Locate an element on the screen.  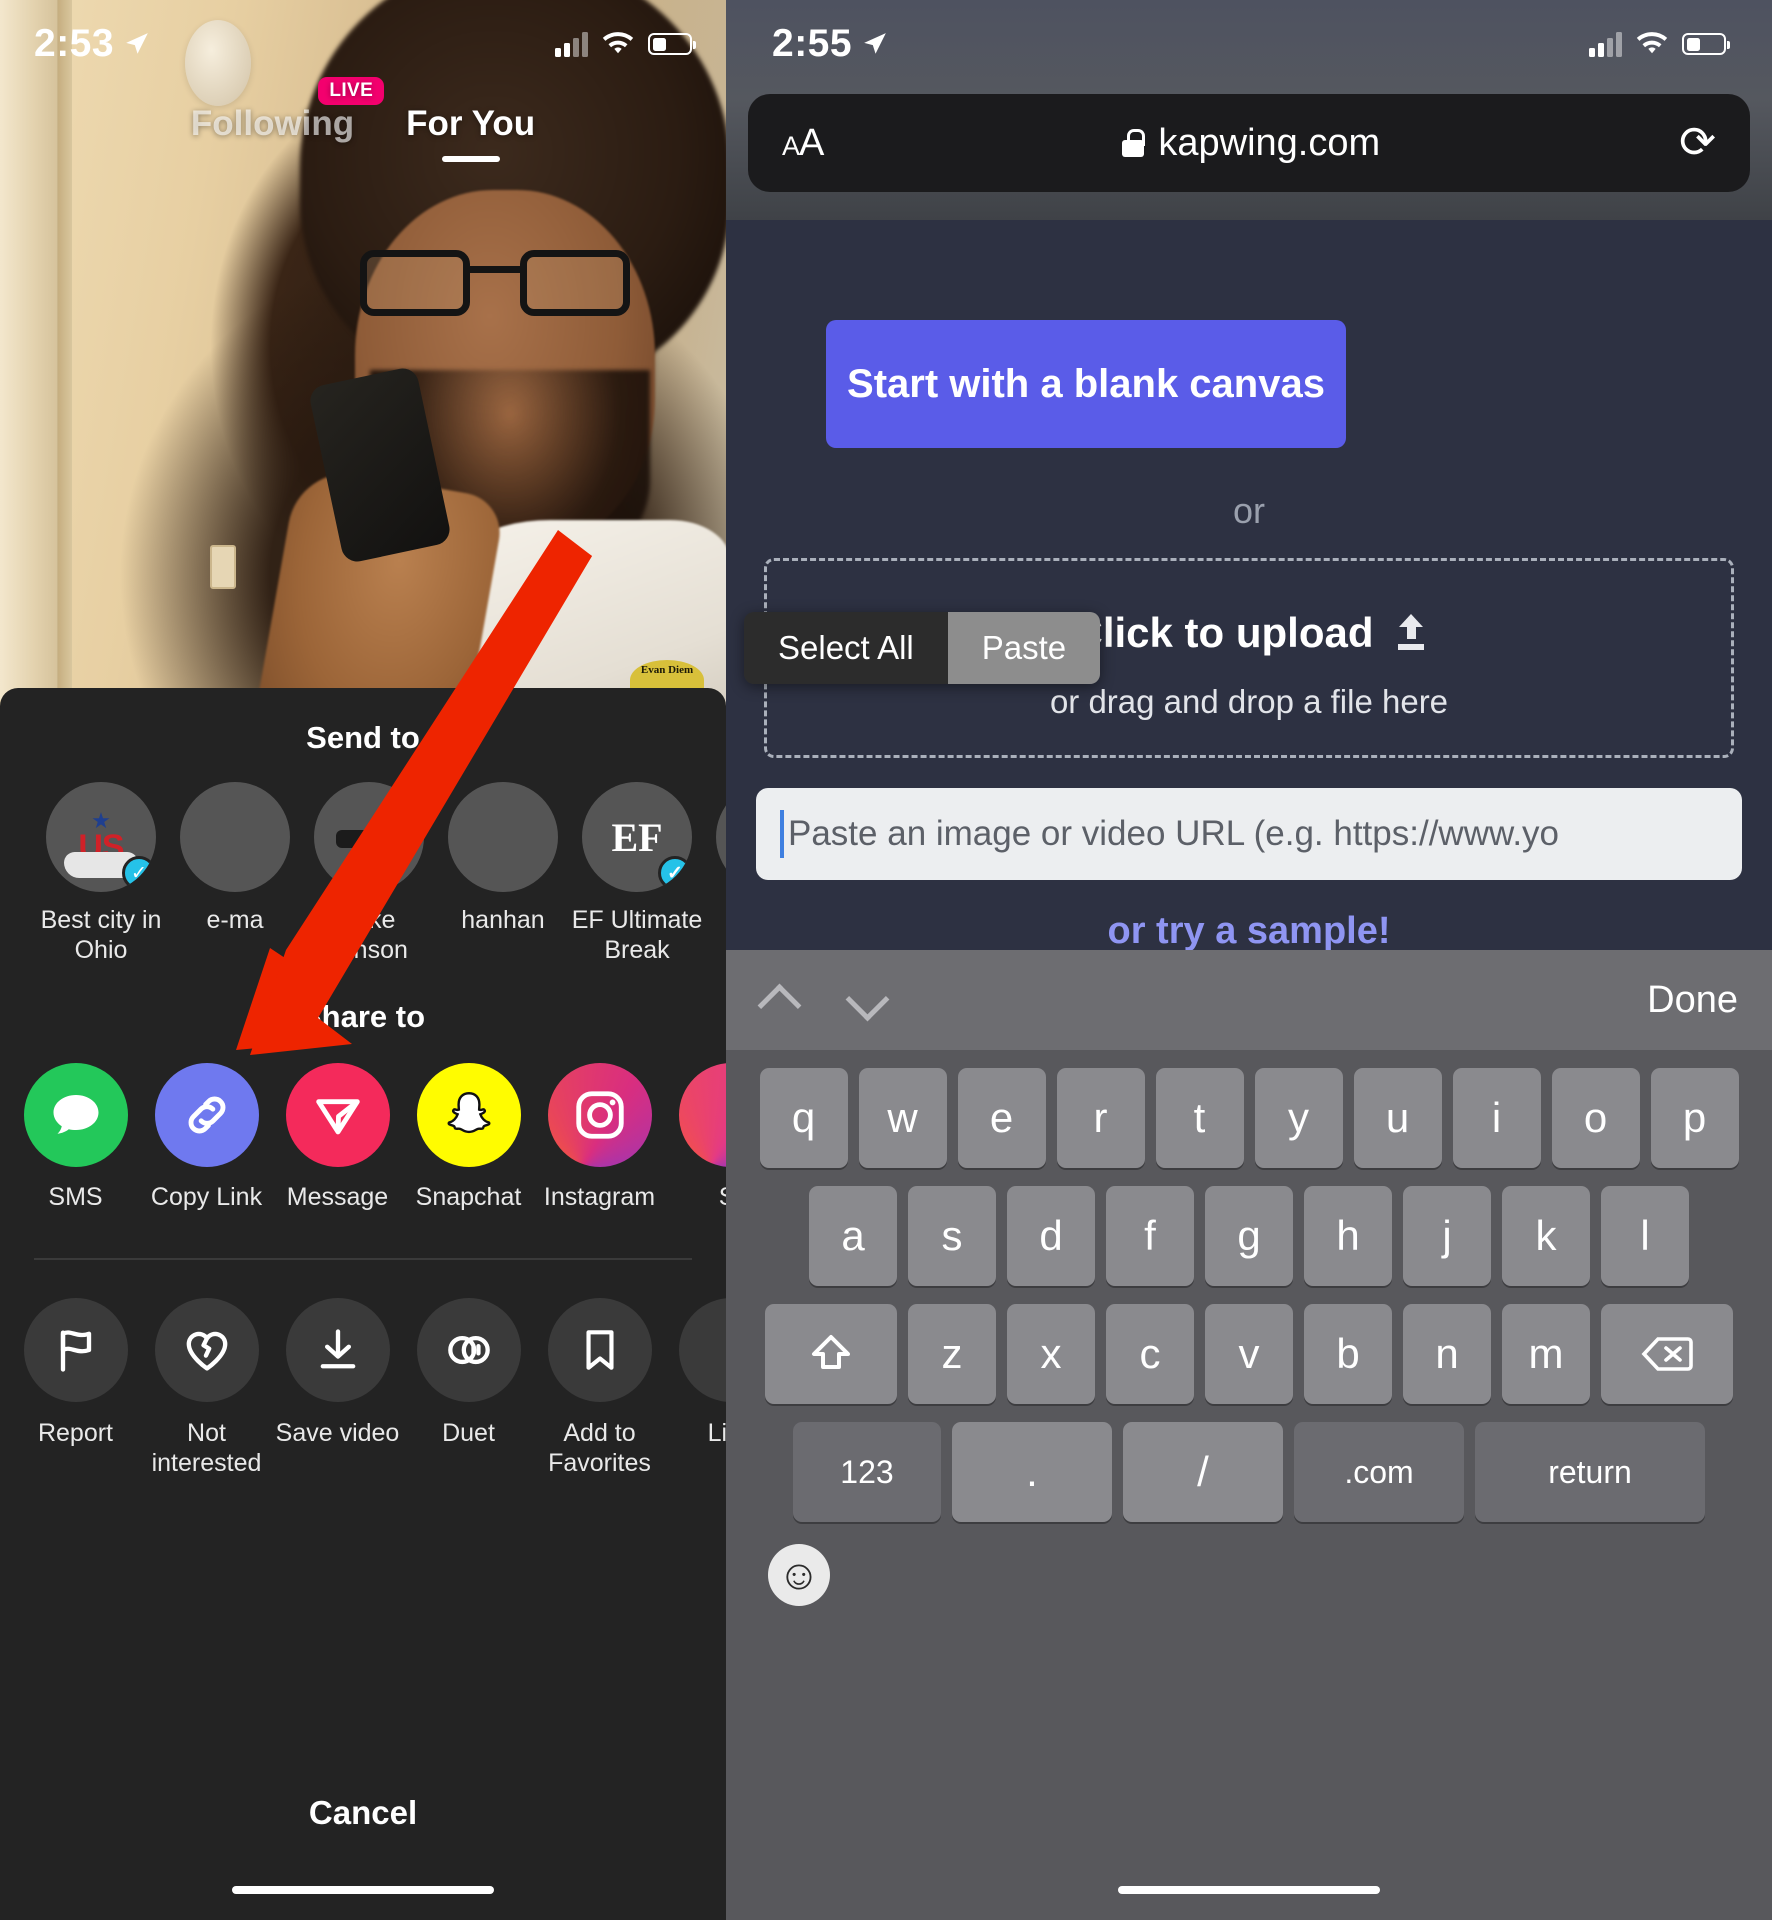
or-label: or is located at coordinates (1248, 510).